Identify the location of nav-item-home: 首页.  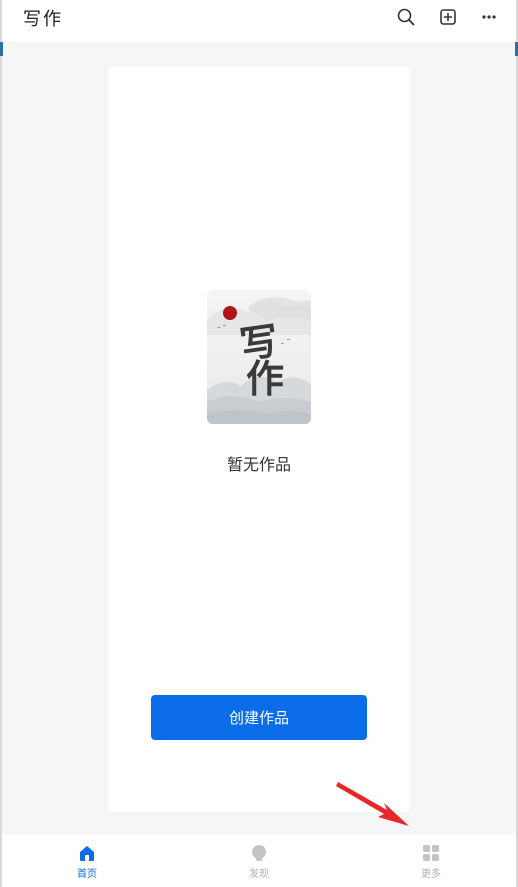
(87, 860).